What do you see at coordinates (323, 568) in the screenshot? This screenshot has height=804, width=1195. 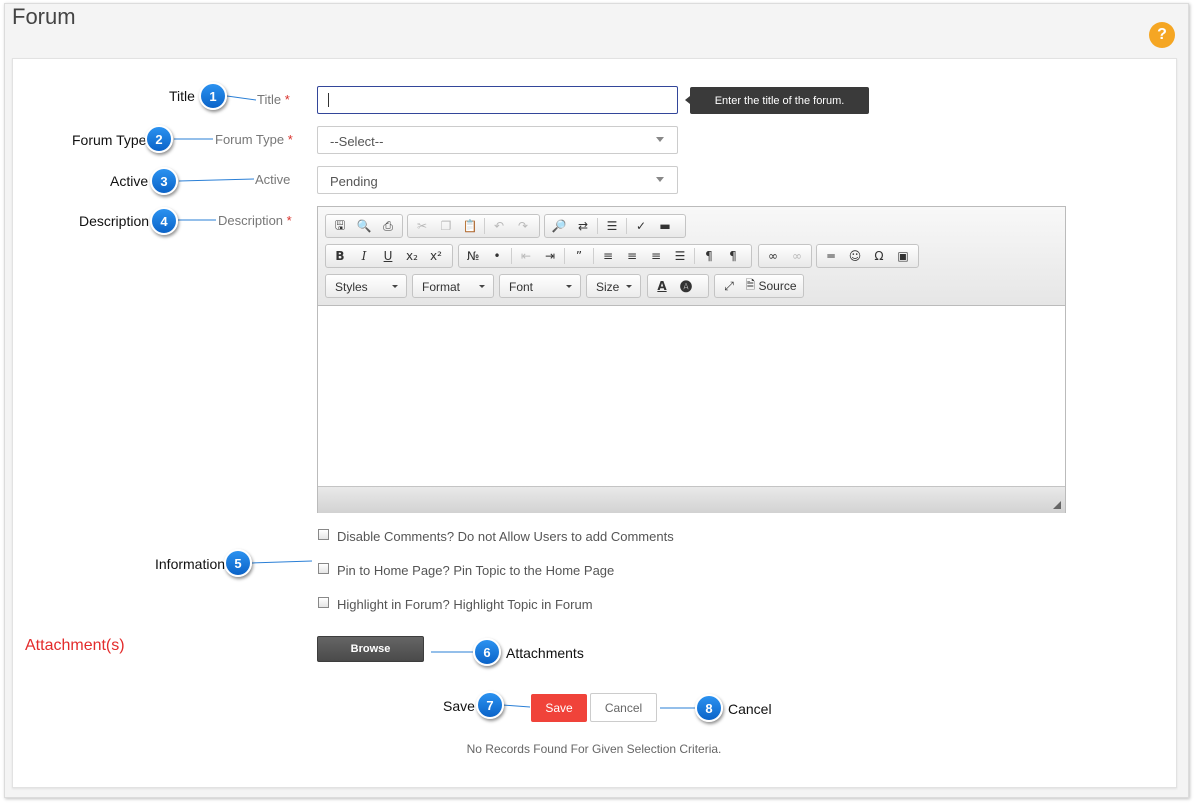 I see `pin-home-checkbox` at bounding box center [323, 568].